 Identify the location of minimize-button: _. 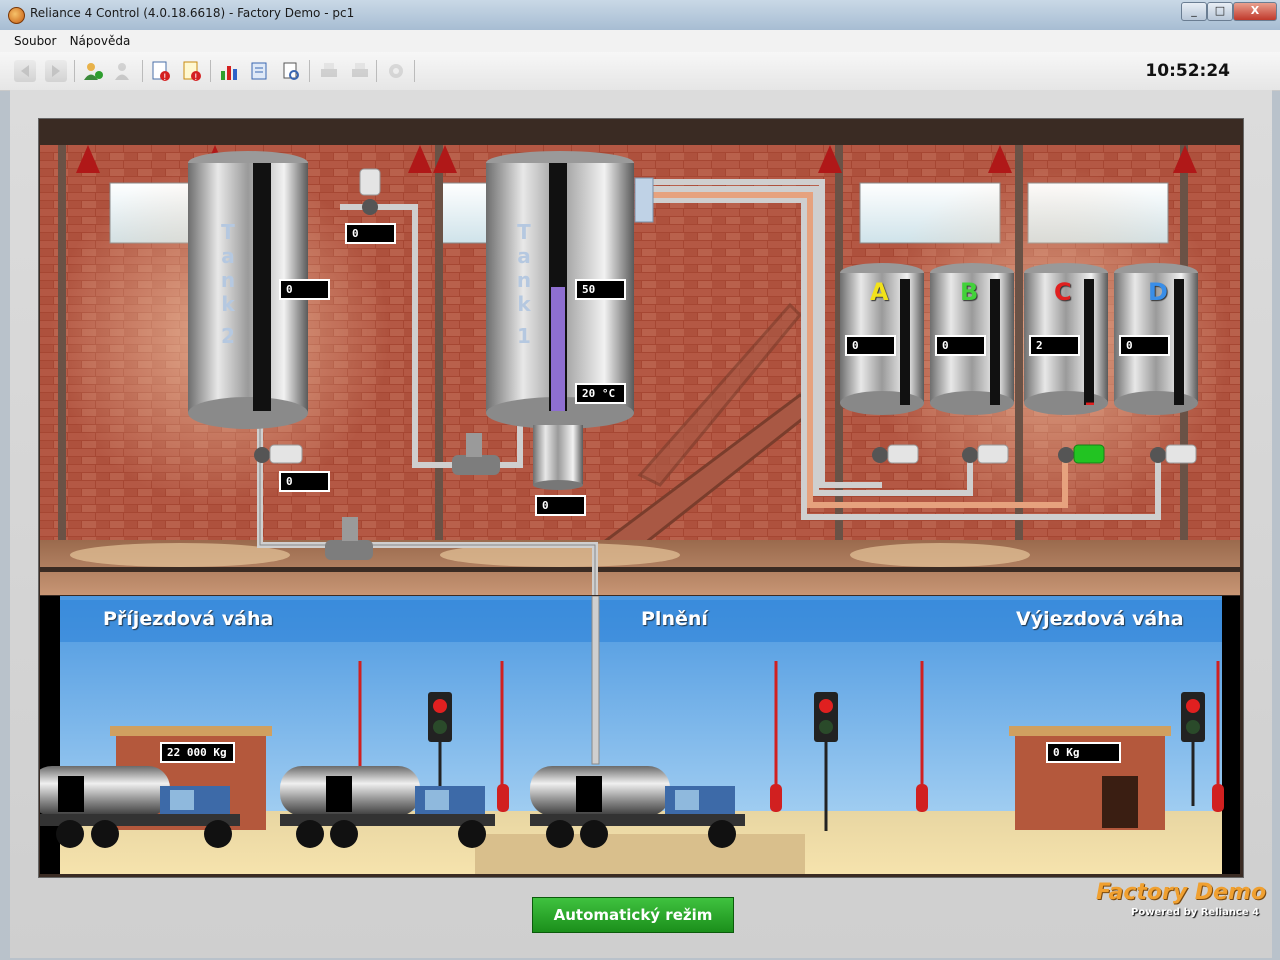
(1194, 11).